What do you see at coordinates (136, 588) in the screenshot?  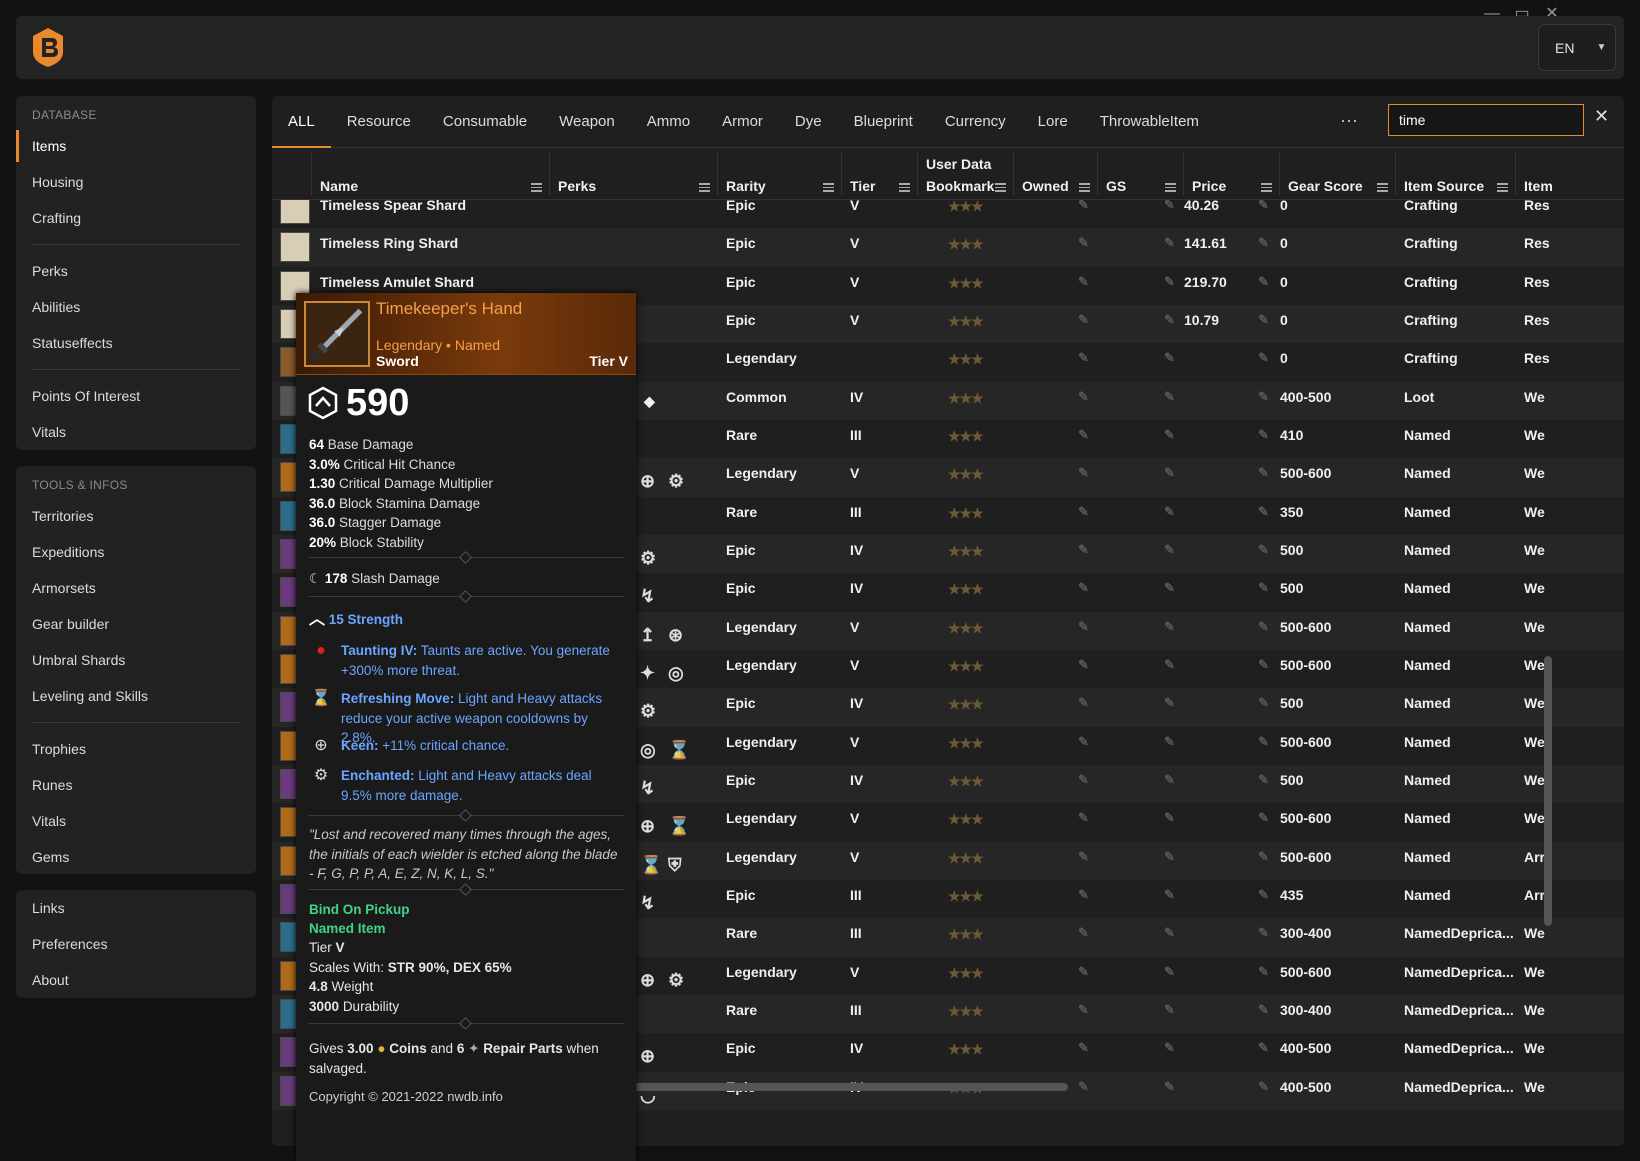 I see `sidebar-item-armorsets: Armorsets` at bounding box center [136, 588].